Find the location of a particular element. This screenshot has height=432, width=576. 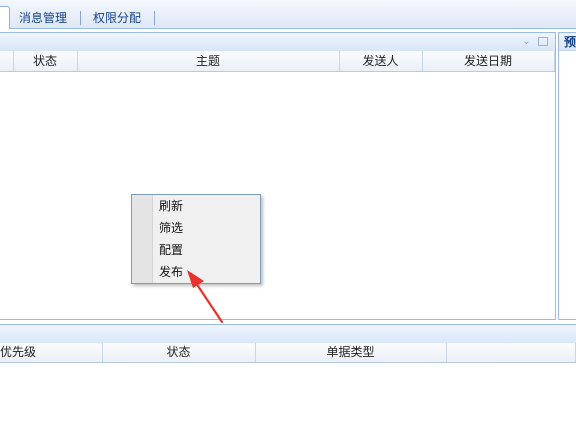

menu-item-filter: 筛选 is located at coordinates (208, 228).